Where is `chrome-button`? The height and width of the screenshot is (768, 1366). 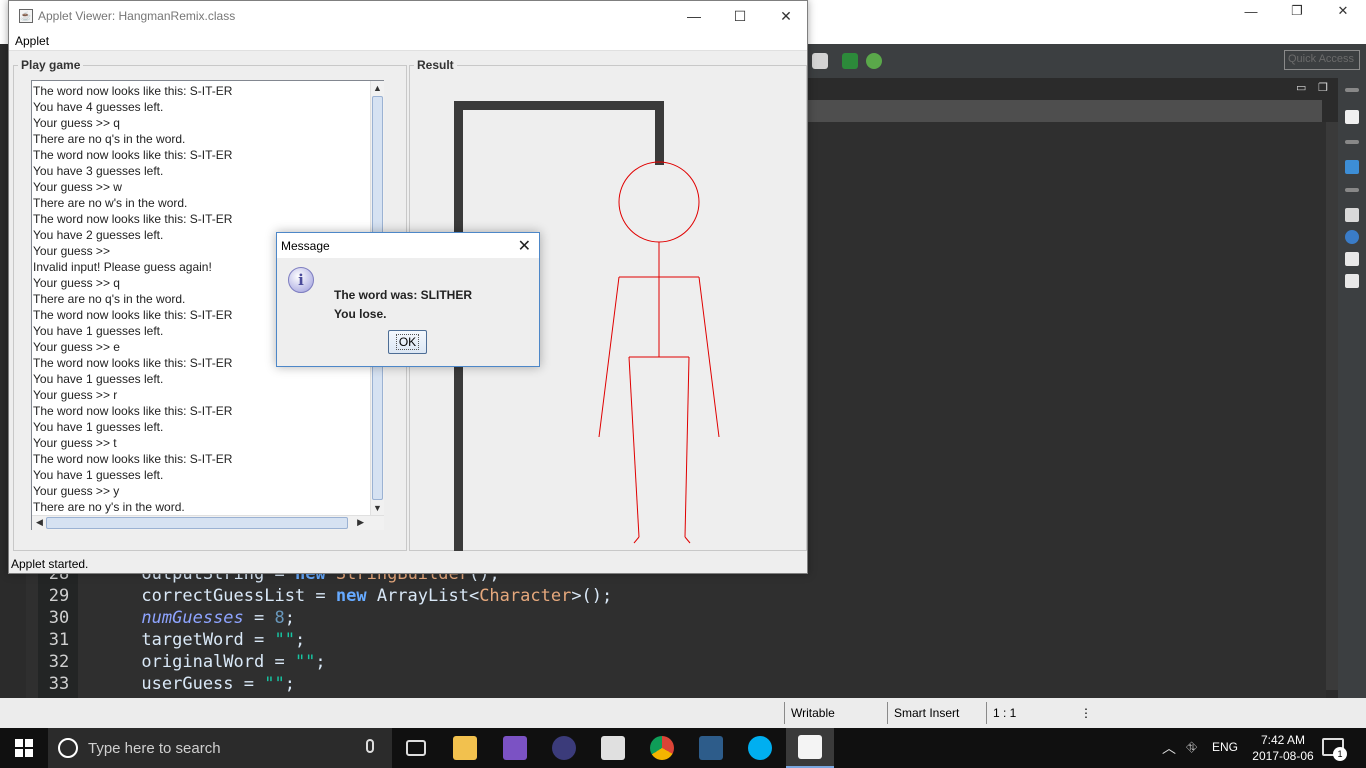
chrome-button is located at coordinates (662, 748).